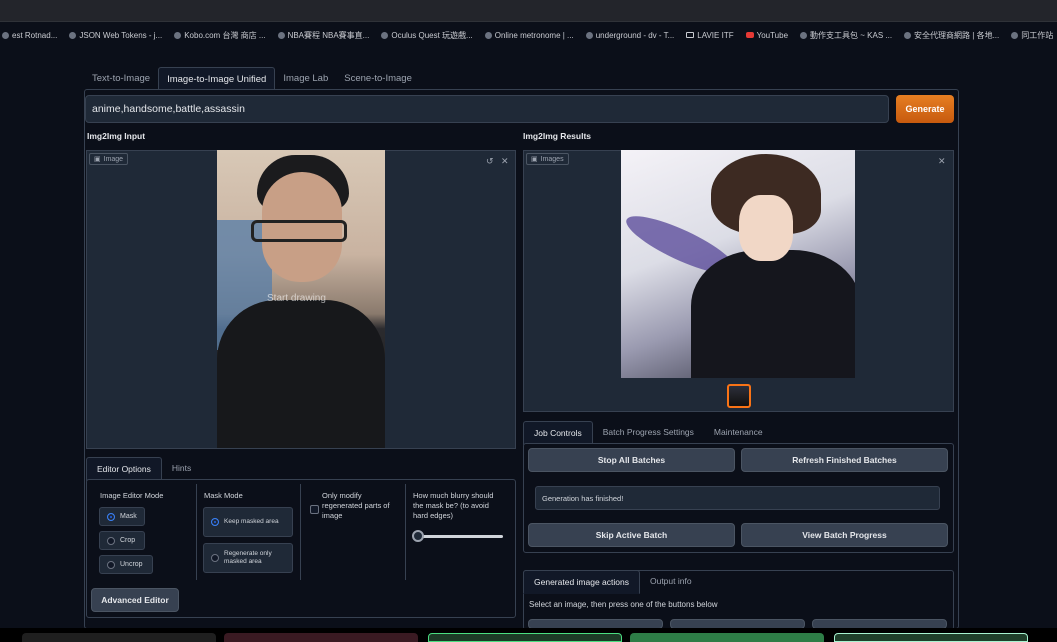  Describe the element at coordinates (844, 535) in the screenshot. I see `view-batch-progress-button: View Batch Progress` at that location.